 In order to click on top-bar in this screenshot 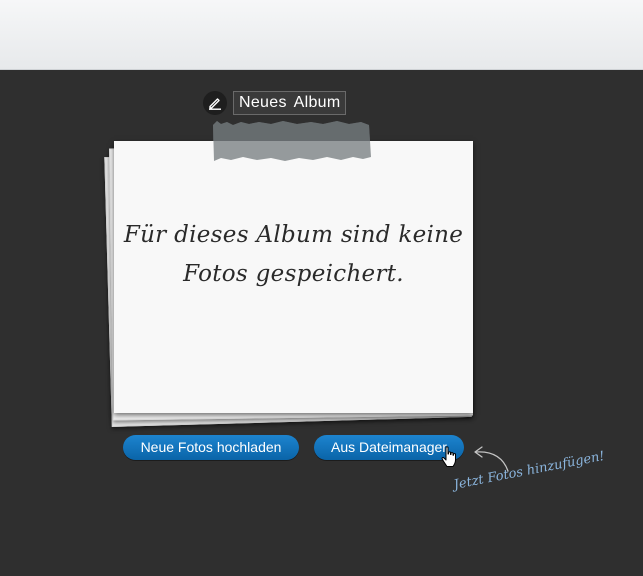, I will do `click(321, 35)`.